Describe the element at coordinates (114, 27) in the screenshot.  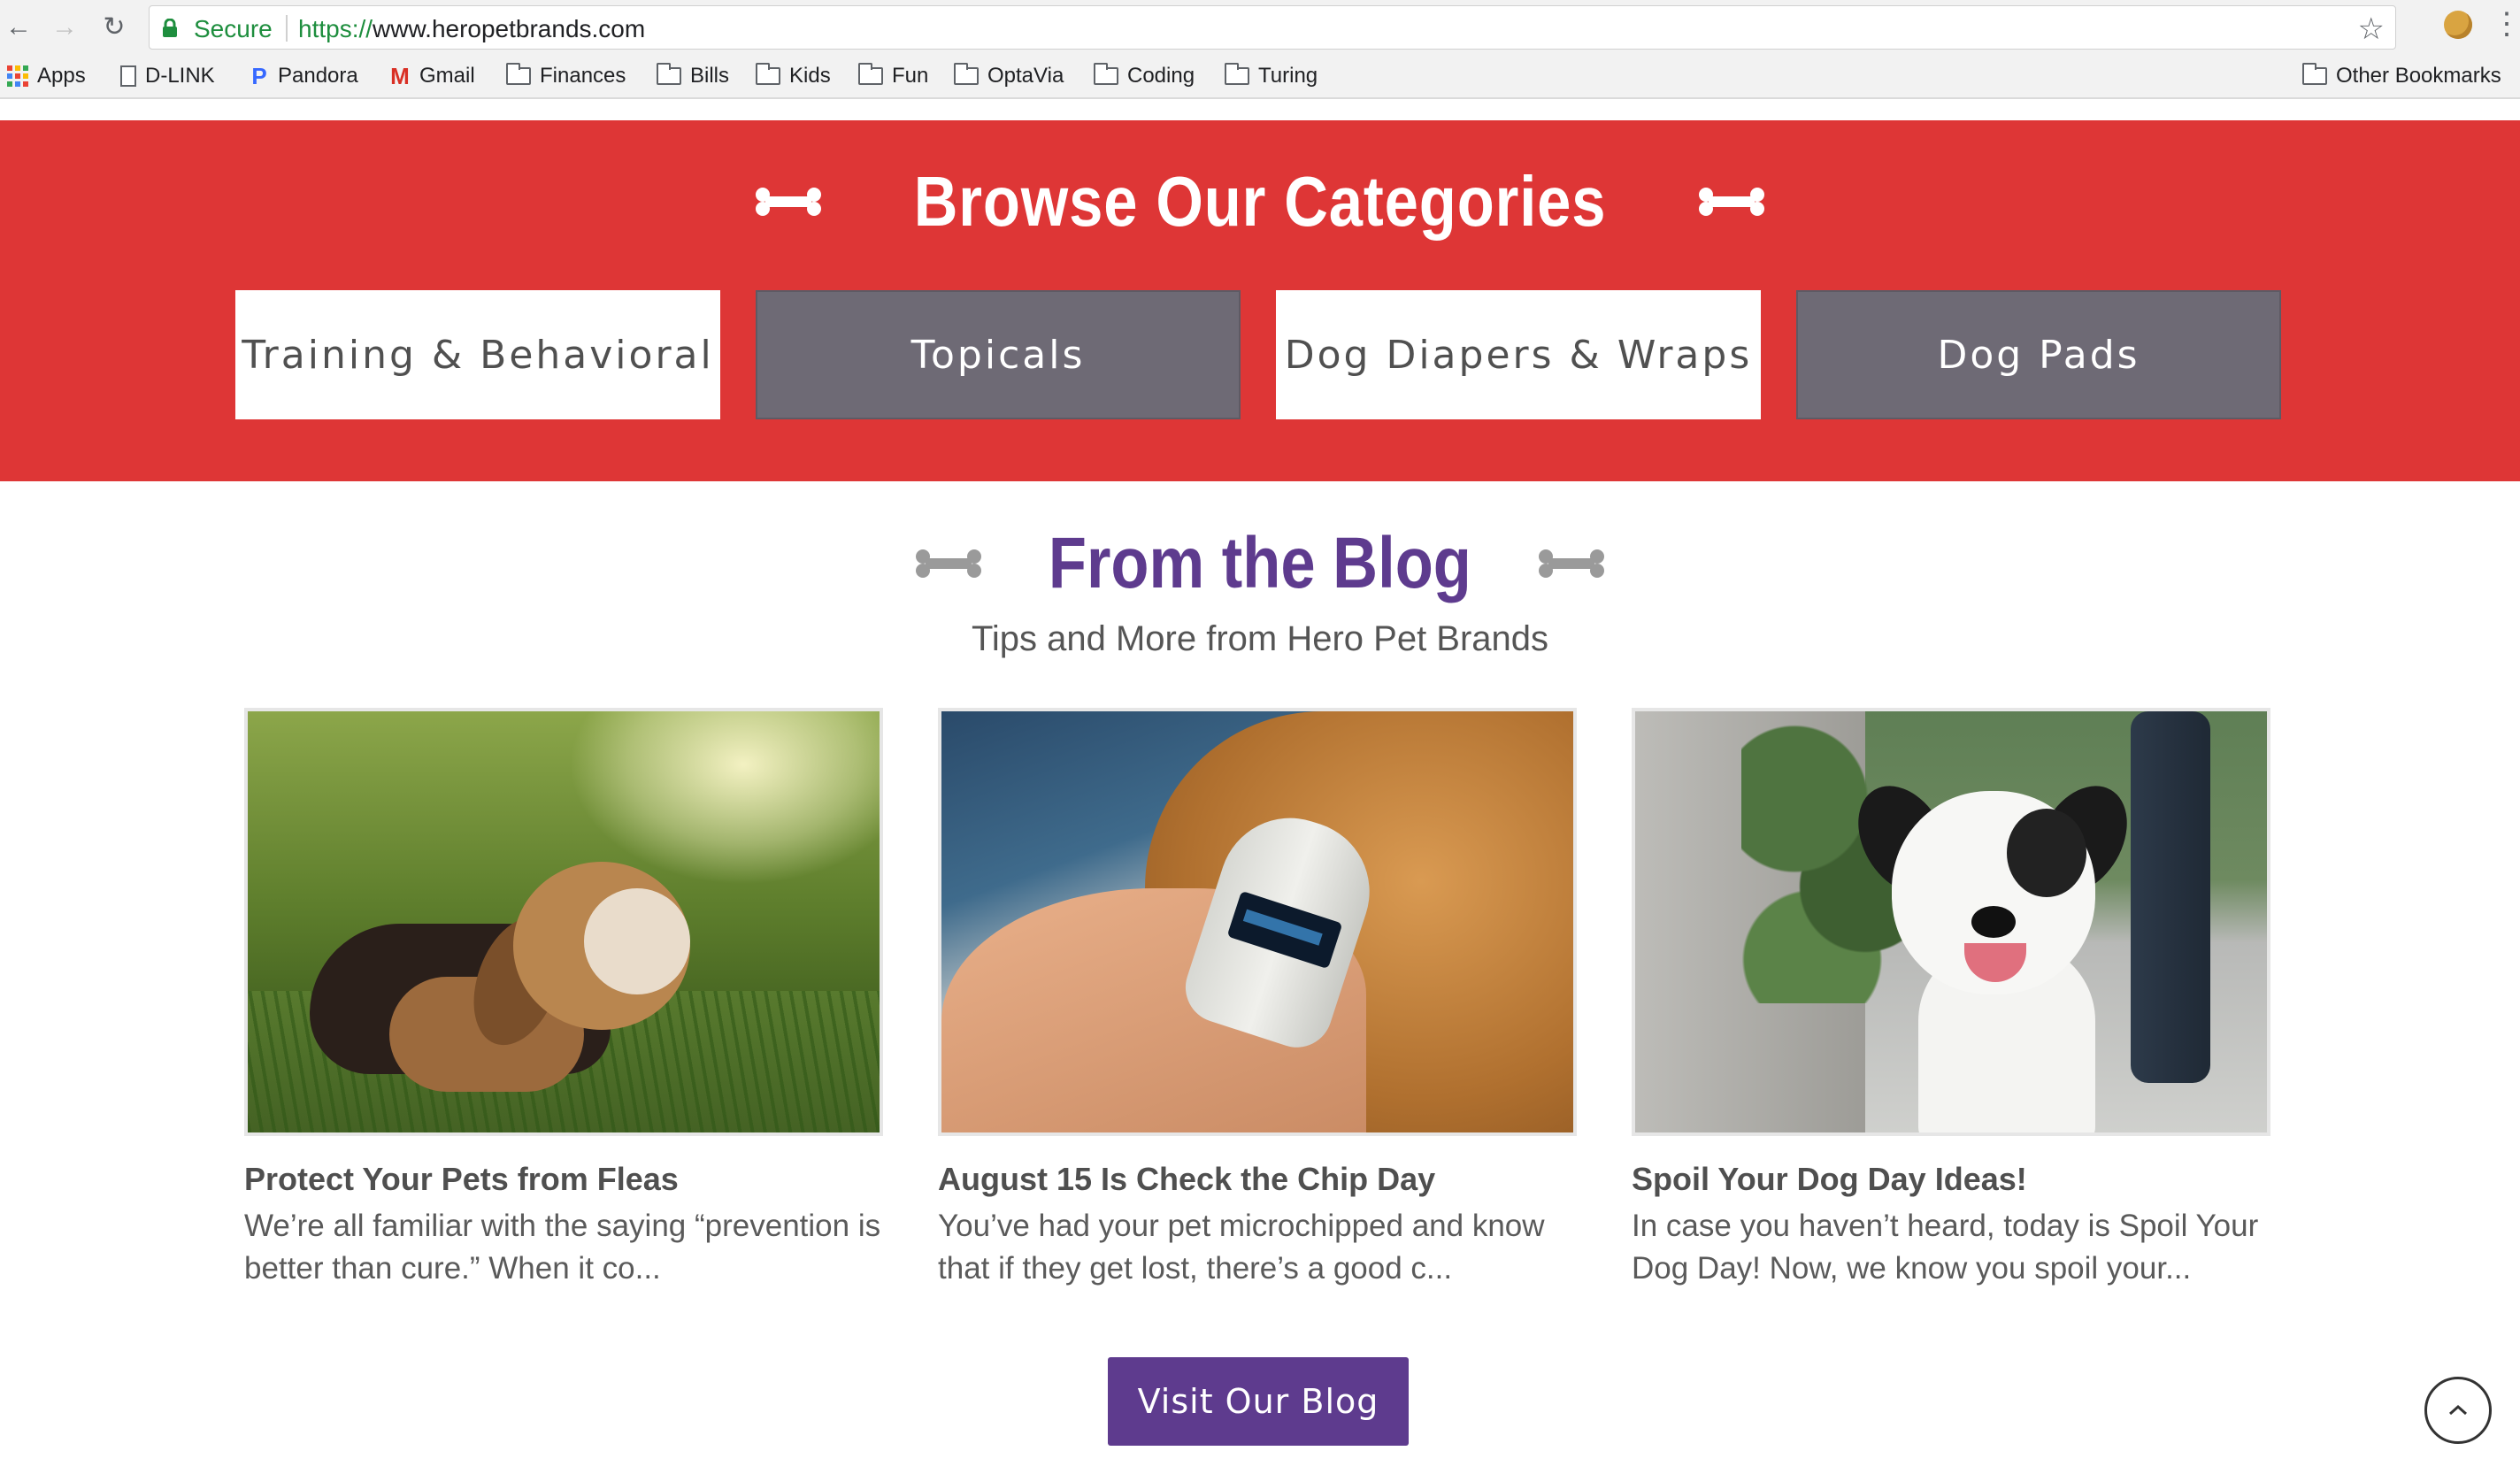
I see `reload-icon: ↻` at that location.